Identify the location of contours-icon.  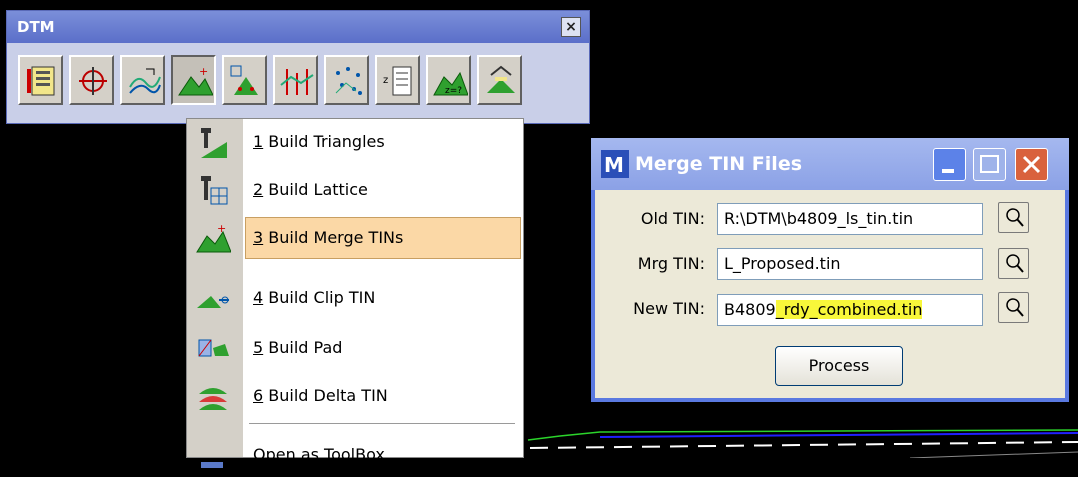
(145, 81).